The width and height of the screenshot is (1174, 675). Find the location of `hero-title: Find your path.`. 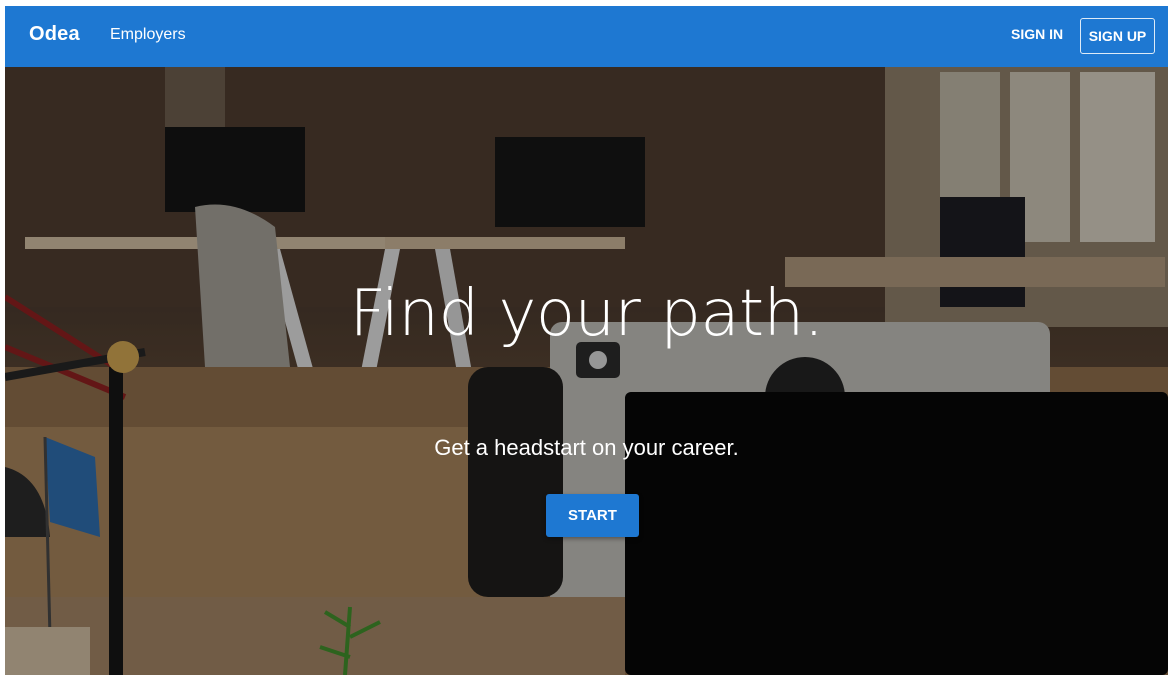

hero-title: Find your path. is located at coordinates (586, 314).